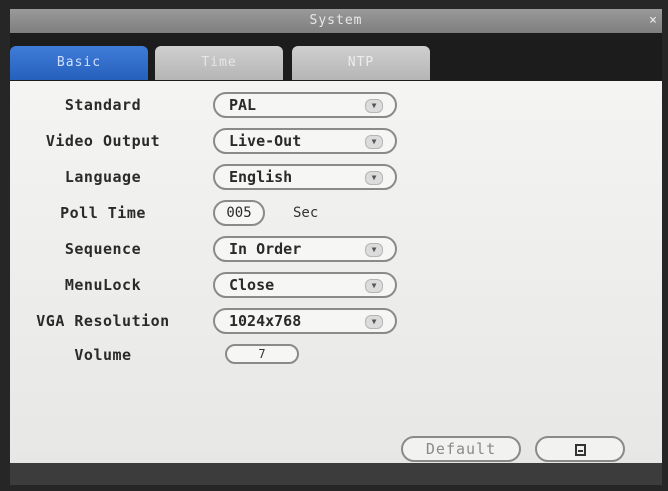 The height and width of the screenshot is (491, 668). Describe the element at coordinates (305, 249) in the screenshot. I see `sequence-select: In Order ▼` at that location.